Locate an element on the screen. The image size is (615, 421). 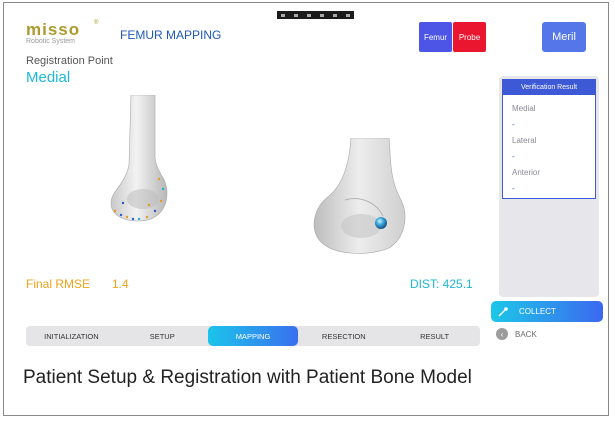
femur-button: Femur is located at coordinates (435, 37).